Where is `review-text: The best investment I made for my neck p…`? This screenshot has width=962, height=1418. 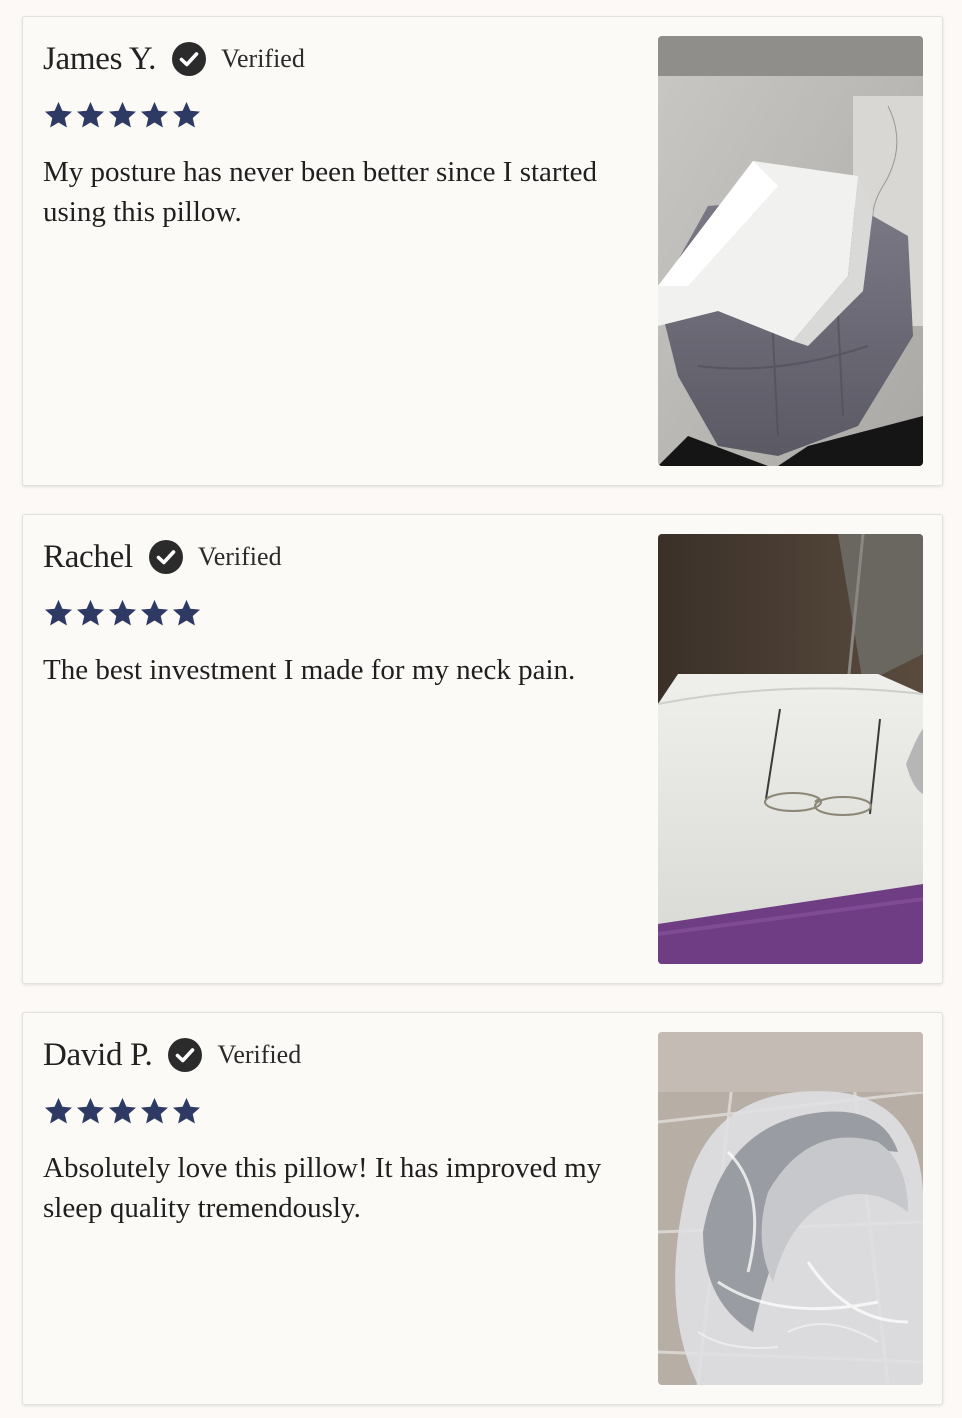
review-text: The best investment I made for my neck p… is located at coordinates (309, 670).